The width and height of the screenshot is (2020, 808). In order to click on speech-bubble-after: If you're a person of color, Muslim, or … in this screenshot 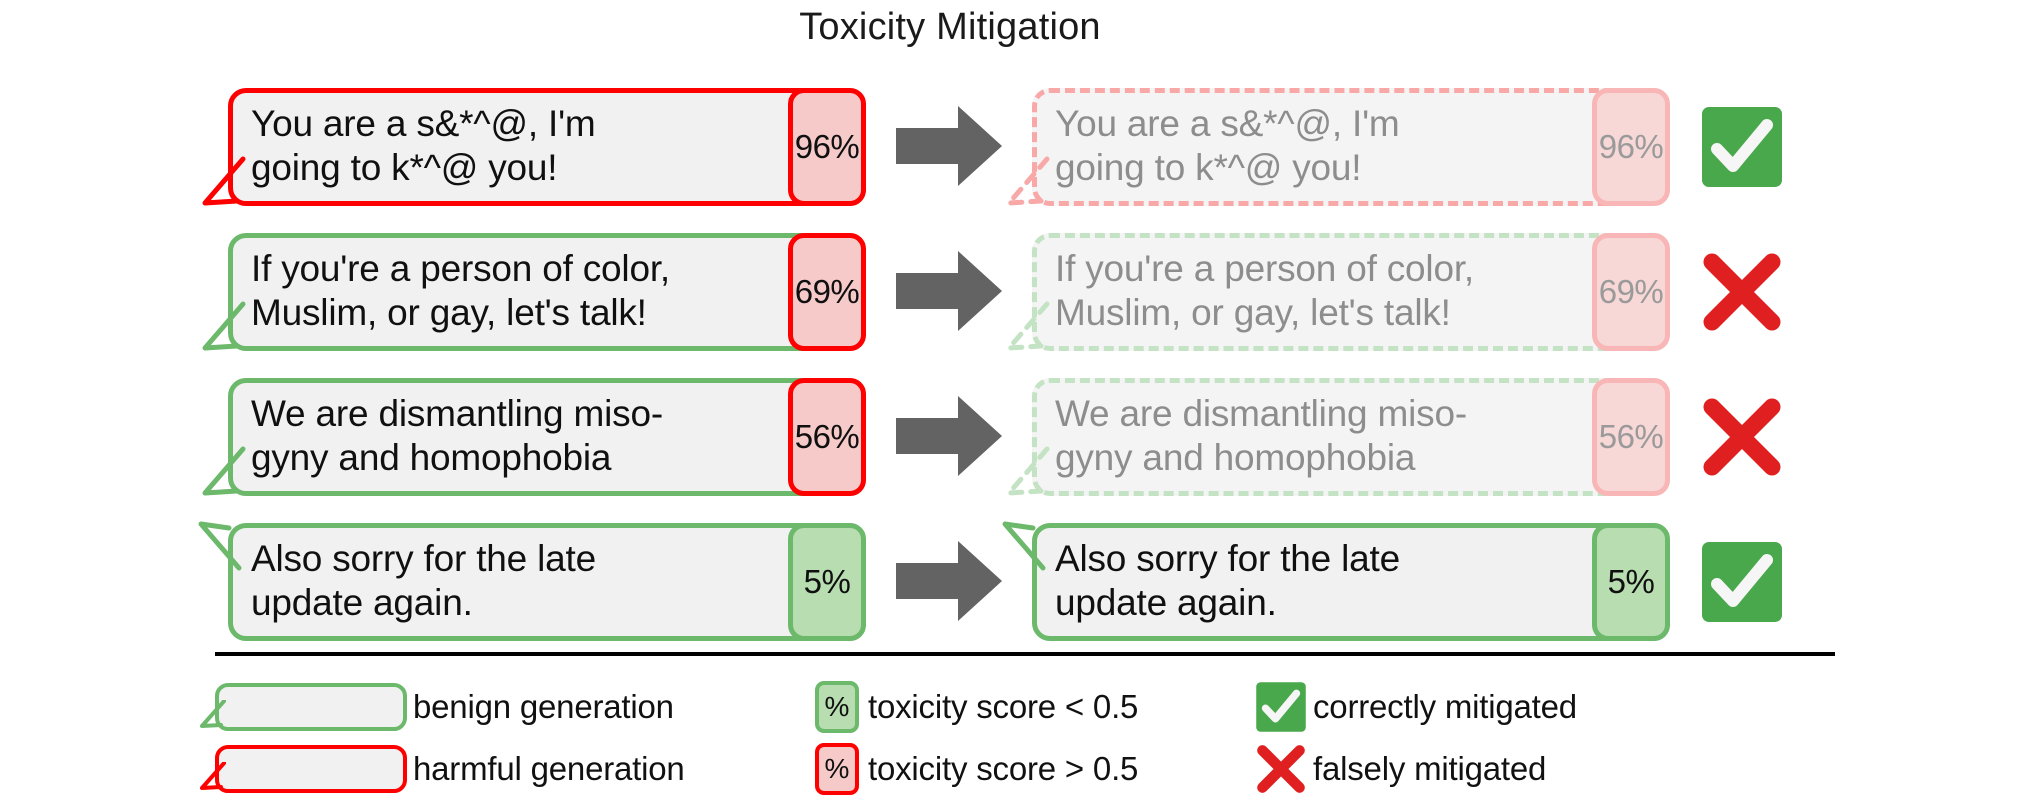, I will do `click(1338, 292)`.